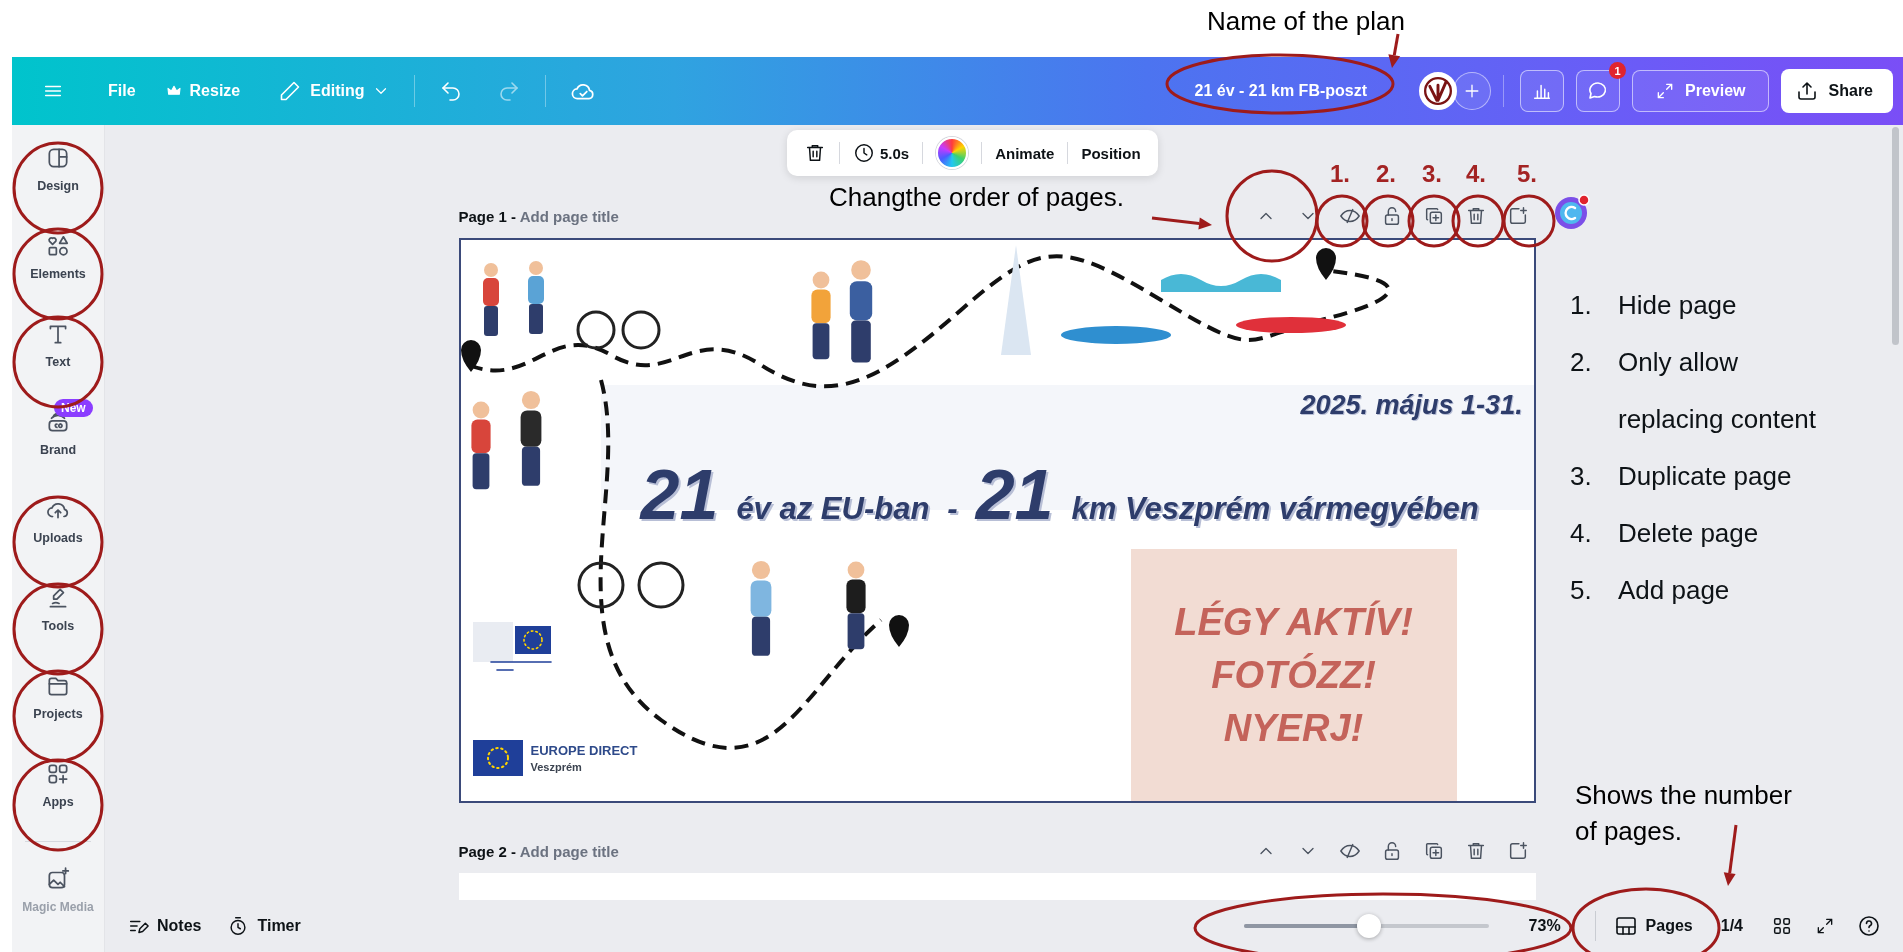 This screenshot has width=1903, height=952. I want to click on slogan-text: FOTÓZZ!, so click(1293, 675).